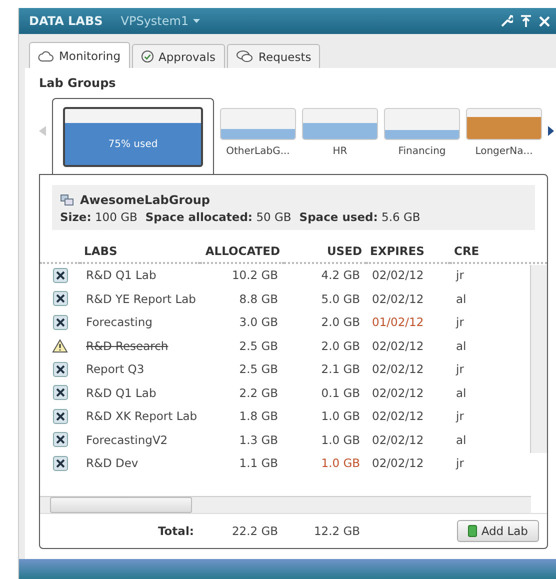  I want to click on close-icon, so click(544, 21).